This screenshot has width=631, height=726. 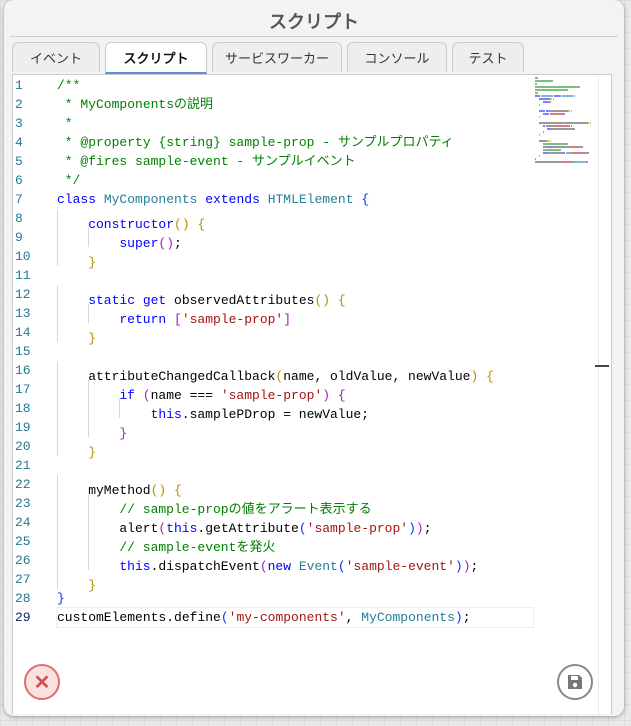 I want to click on code-token: 'sample-event', so click(x=400, y=566).